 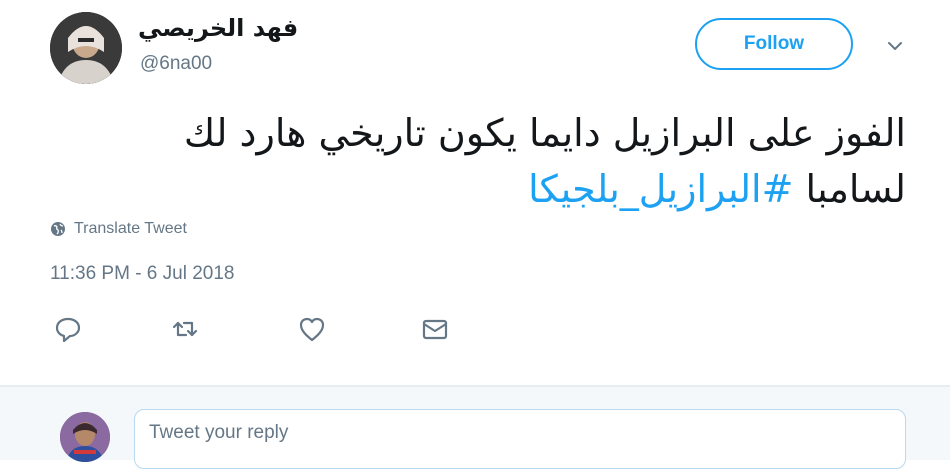 What do you see at coordinates (85, 437) in the screenshot?
I see `viewer-avatar` at bounding box center [85, 437].